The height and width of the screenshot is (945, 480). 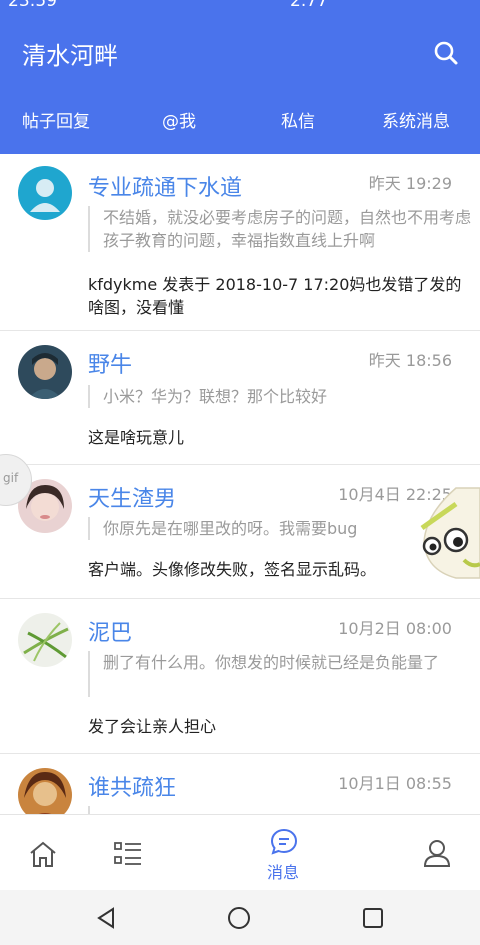 I want to click on nav-messages-label: 消息, so click(x=282, y=872).